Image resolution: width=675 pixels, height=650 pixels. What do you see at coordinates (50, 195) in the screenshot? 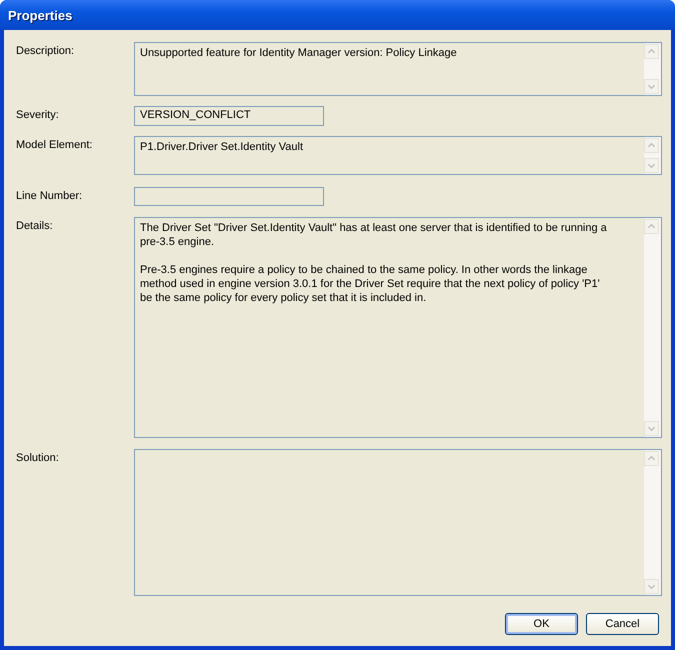
I see `field-label: Line Number:` at bounding box center [50, 195].